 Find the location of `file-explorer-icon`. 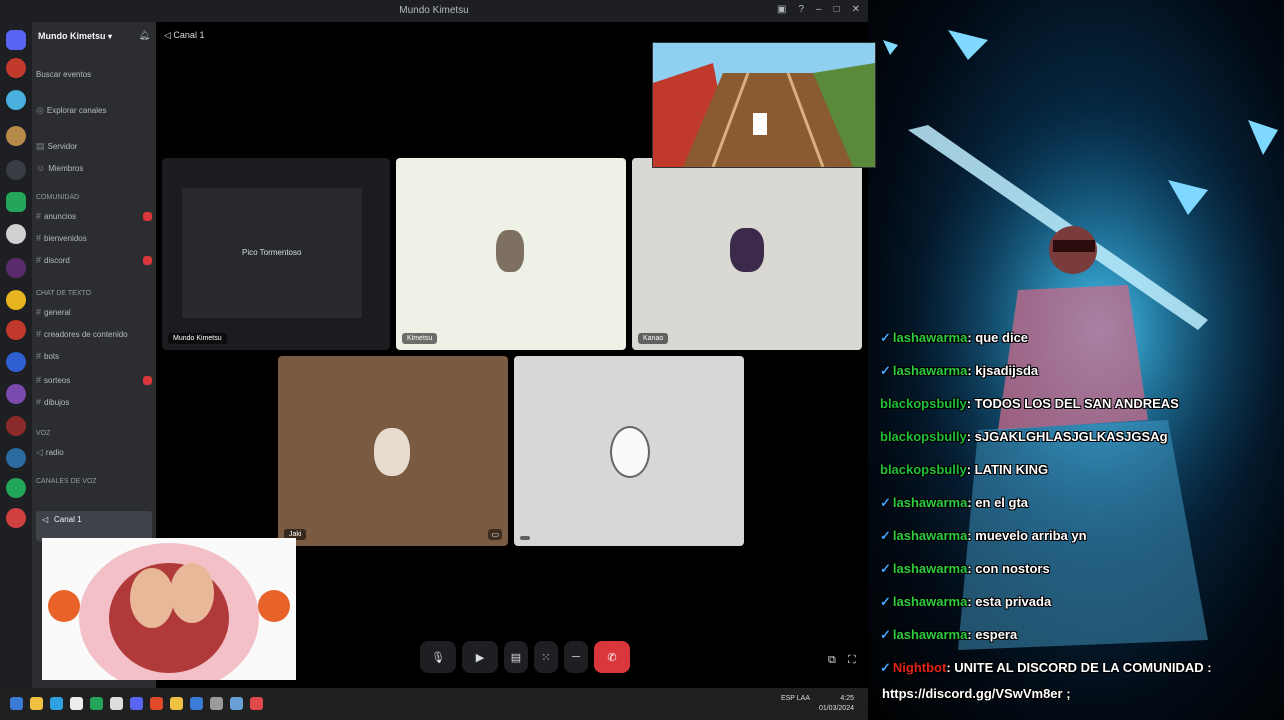

file-explorer-icon is located at coordinates (36, 703).